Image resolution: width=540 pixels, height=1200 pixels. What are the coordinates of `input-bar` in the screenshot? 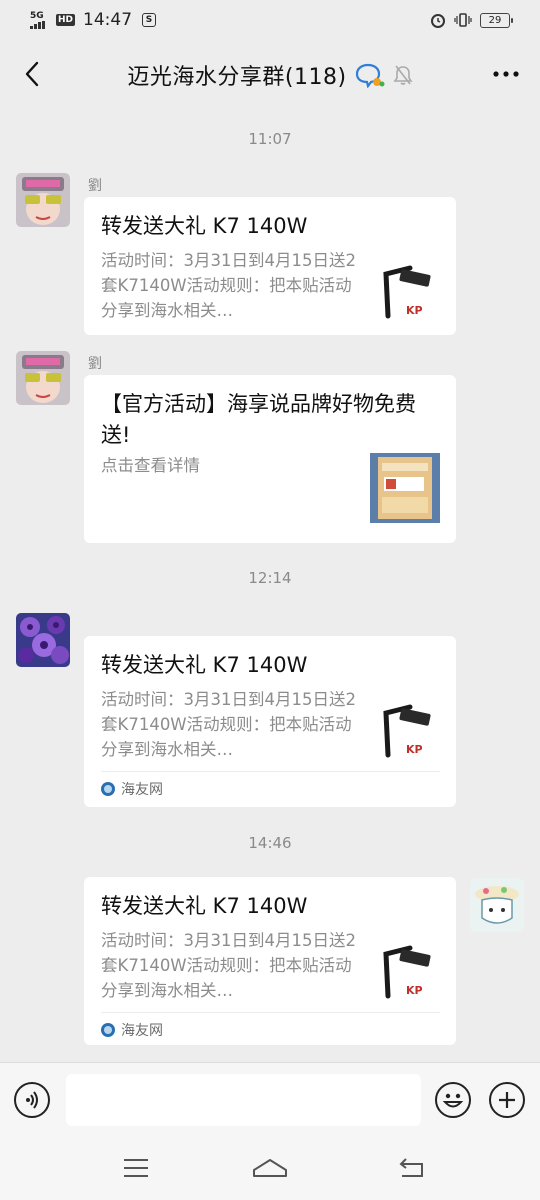 It's located at (270, 1099).